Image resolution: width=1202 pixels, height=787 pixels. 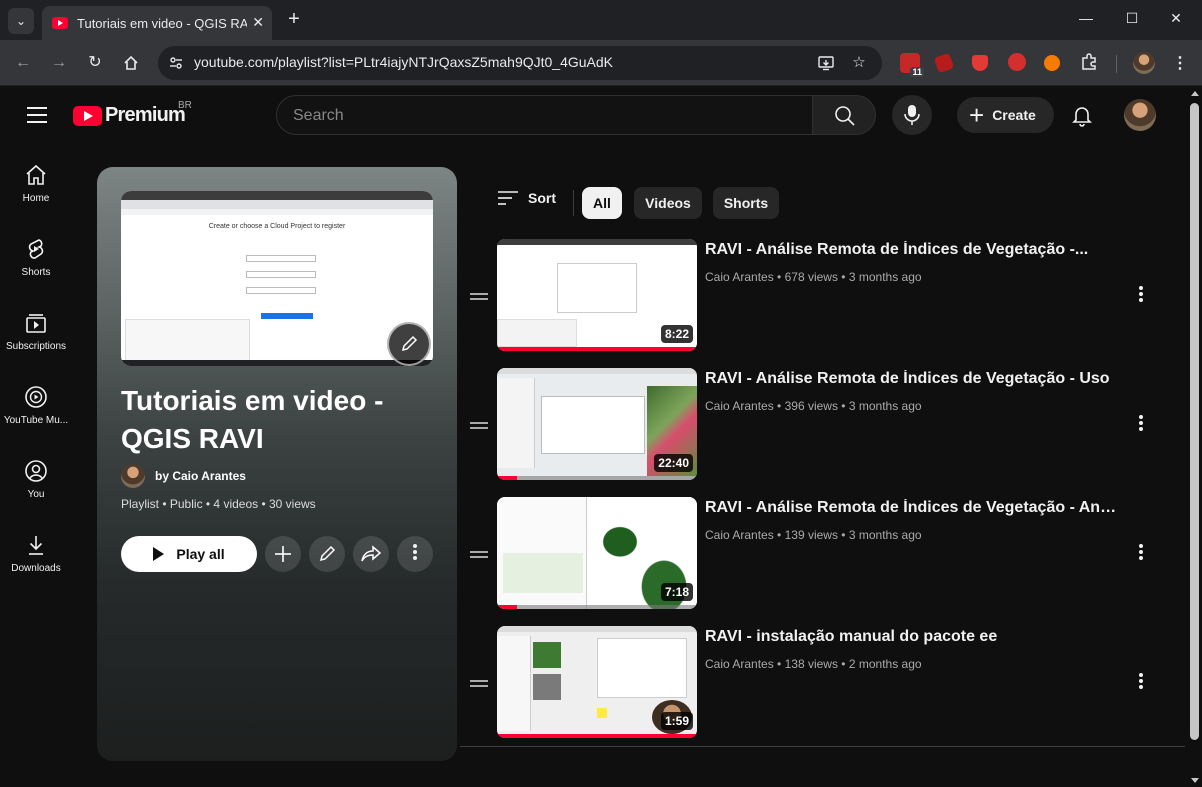 I want to click on site-info-icon, so click(x=176, y=63).